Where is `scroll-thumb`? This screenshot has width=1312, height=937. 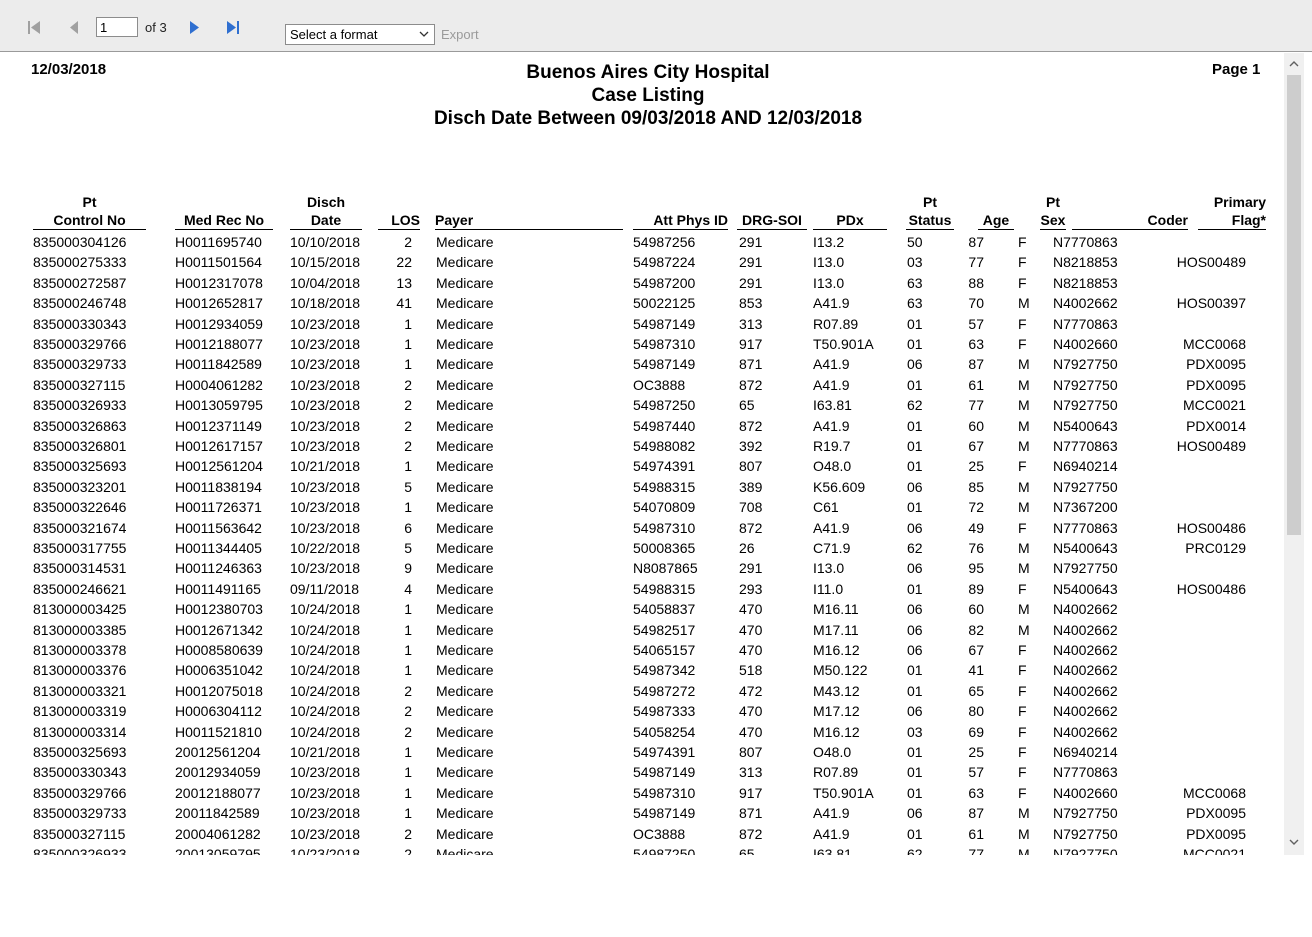
scroll-thumb is located at coordinates (1294, 305).